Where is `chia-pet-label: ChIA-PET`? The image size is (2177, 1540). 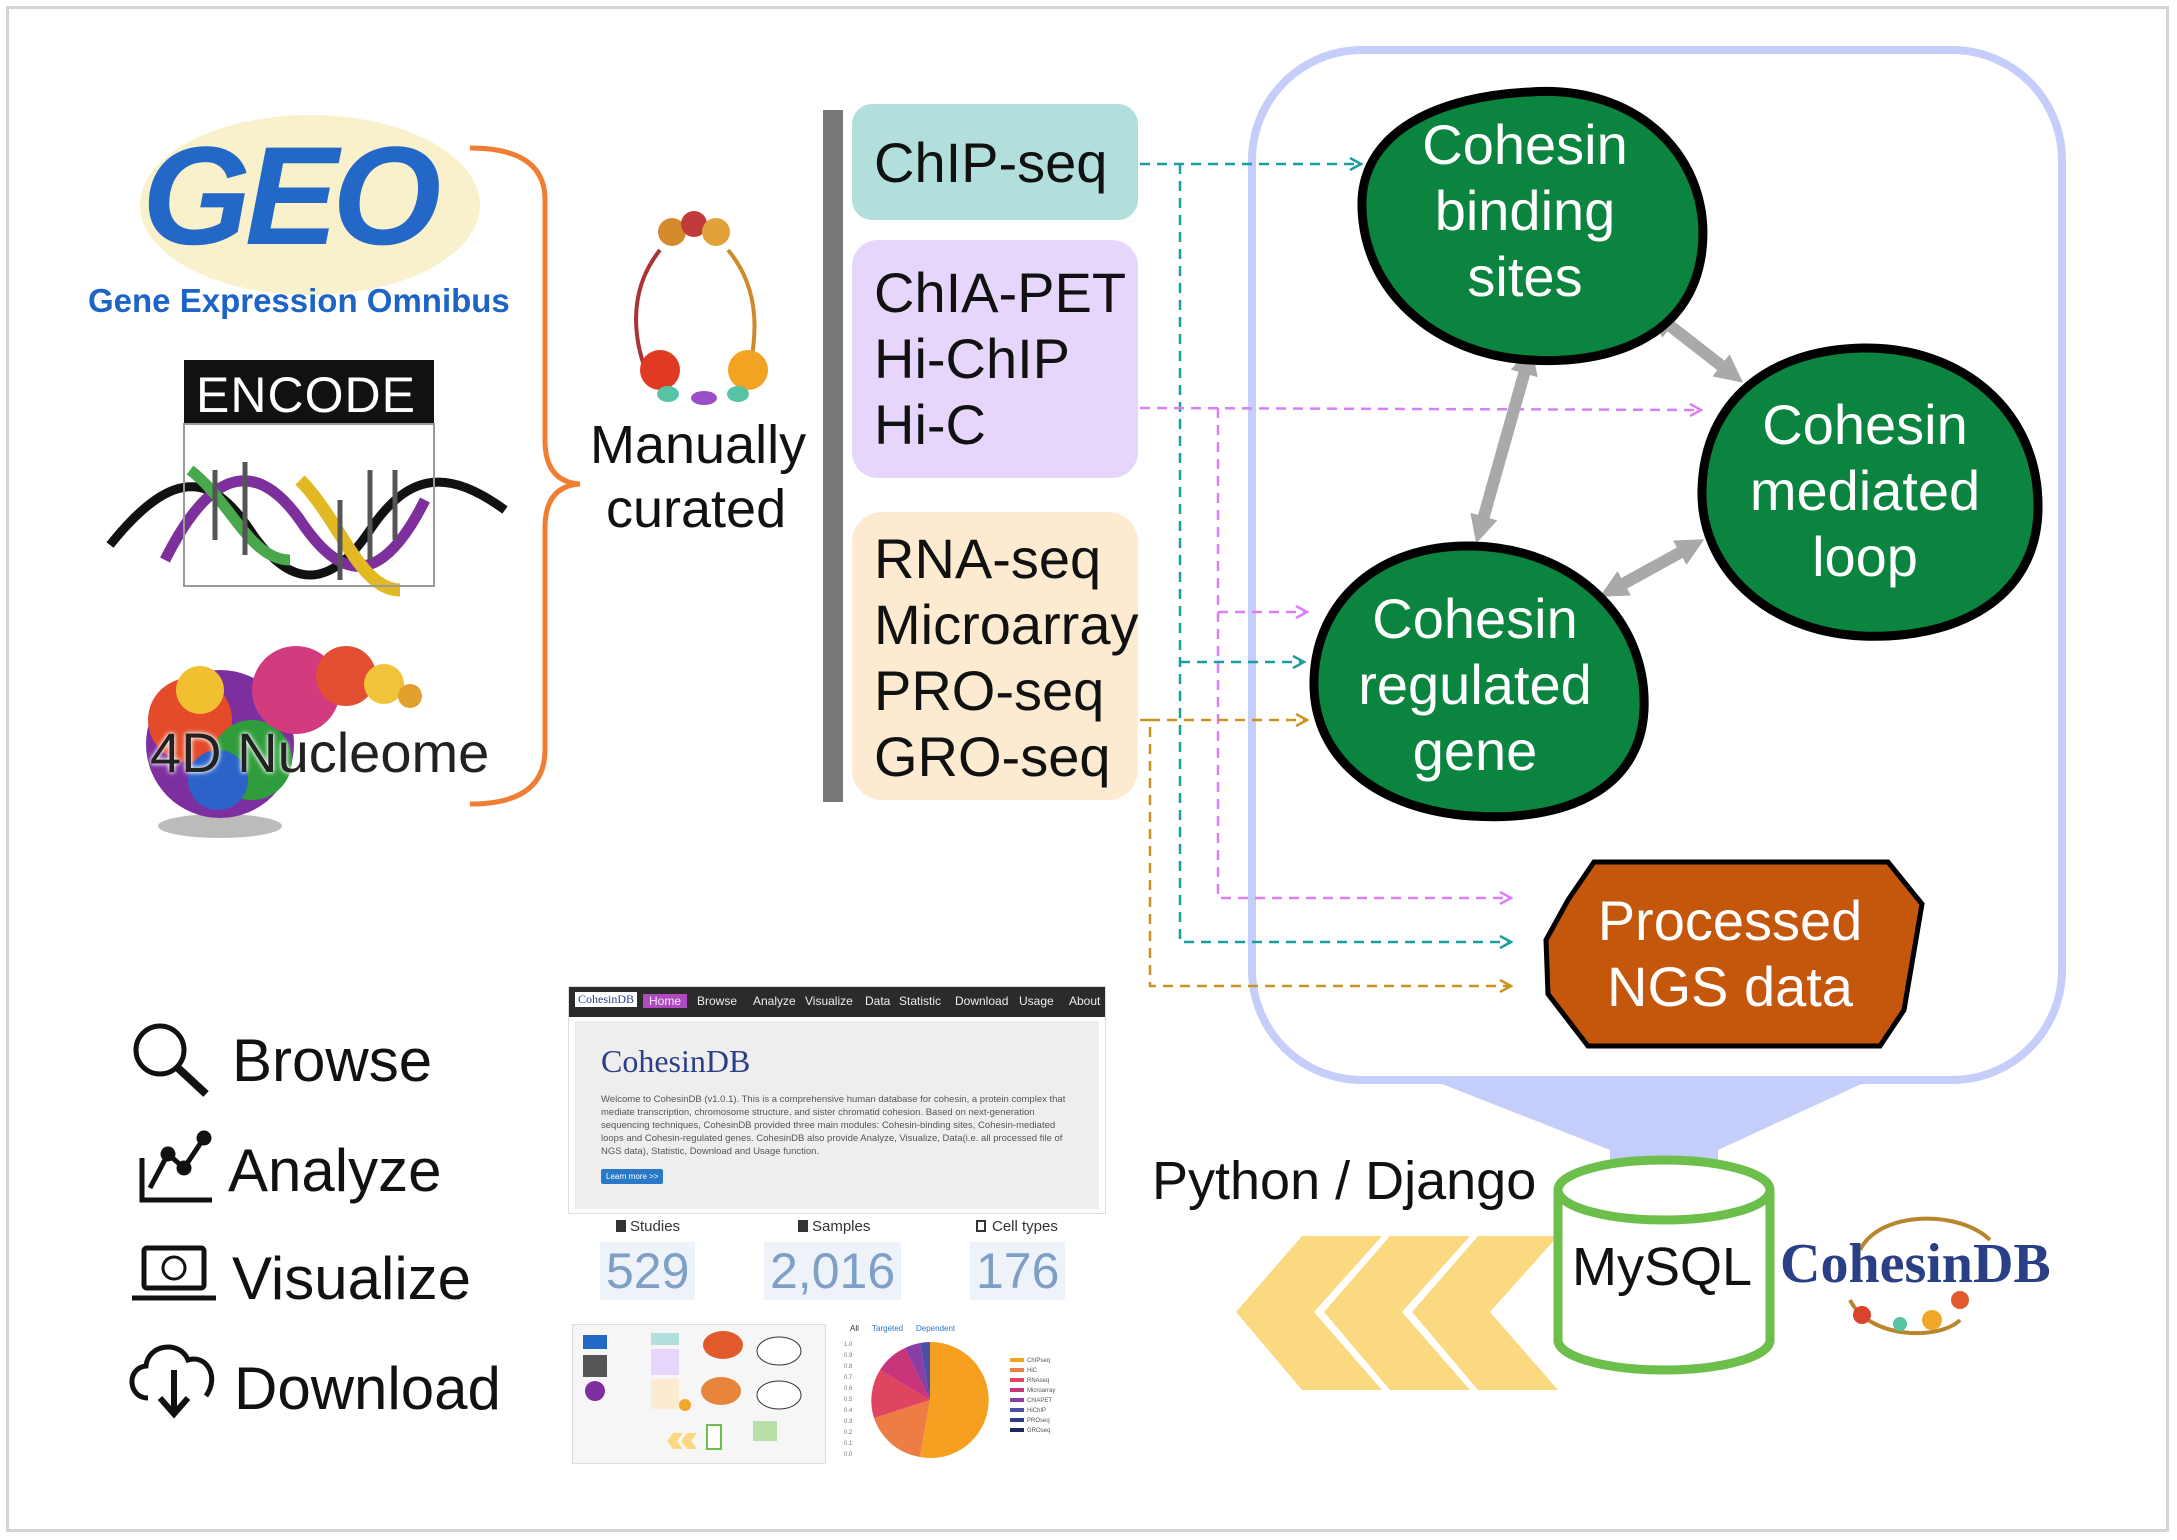
chia-pet-label: ChIA-PET is located at coordinates (1000, 292).